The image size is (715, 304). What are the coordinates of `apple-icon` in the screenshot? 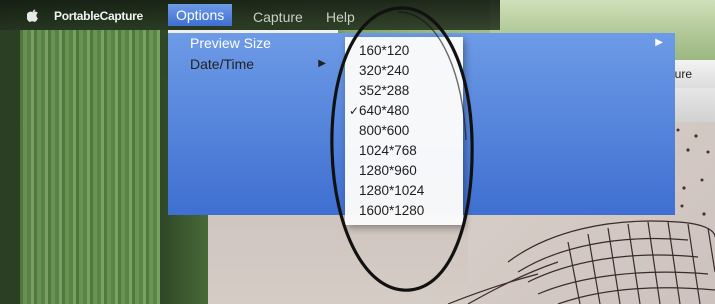 It's located at (33, 15).